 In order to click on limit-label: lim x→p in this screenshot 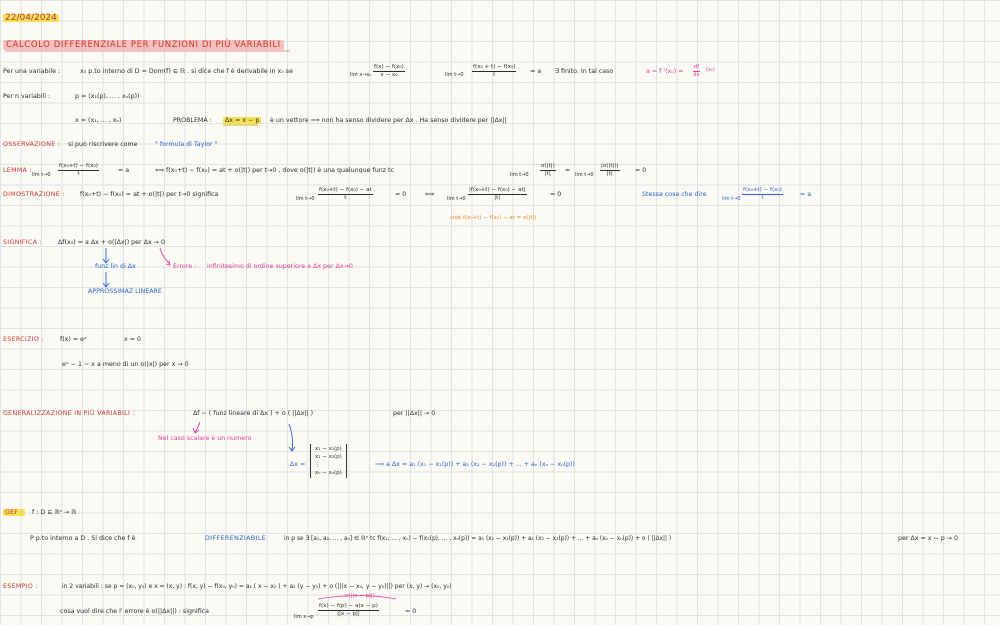, I will do `click(304, 617)`.